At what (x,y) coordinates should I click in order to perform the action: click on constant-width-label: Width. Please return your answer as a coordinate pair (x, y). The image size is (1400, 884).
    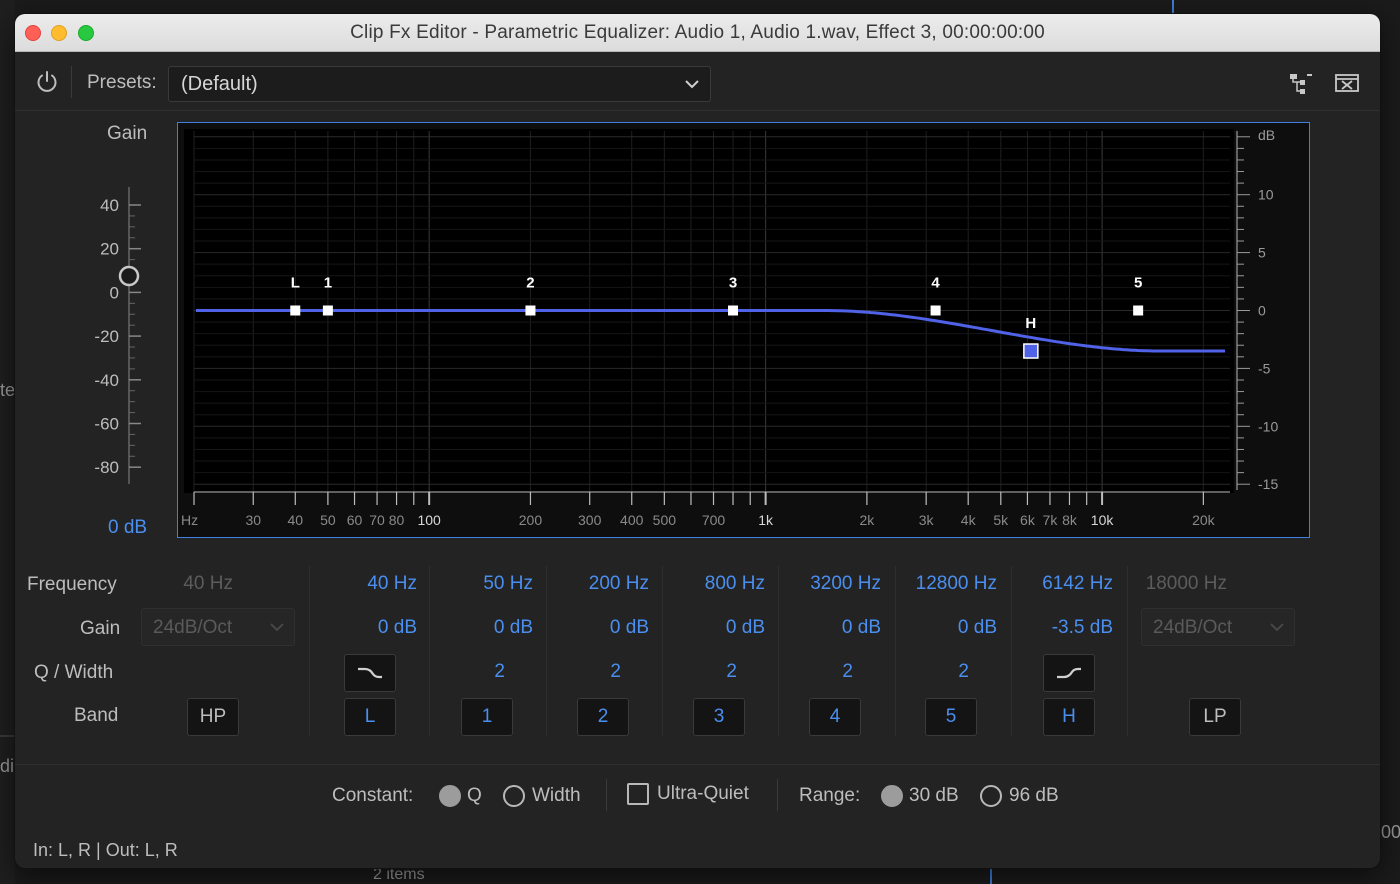
    Looking at the image, I should click on (556, 796).